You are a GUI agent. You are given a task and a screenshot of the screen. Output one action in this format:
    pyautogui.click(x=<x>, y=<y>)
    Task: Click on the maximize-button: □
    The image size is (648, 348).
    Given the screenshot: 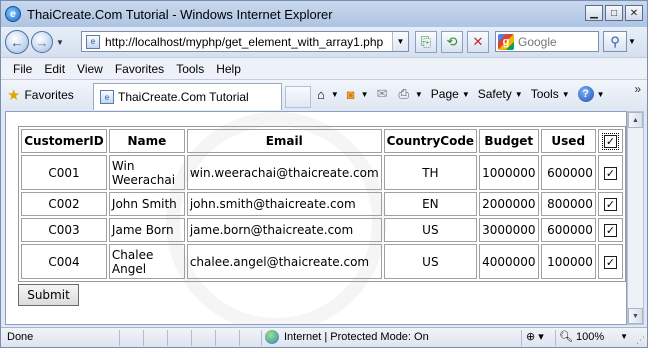 What is the action you would take?
    pyautogui.click(x=614, y=13)
    